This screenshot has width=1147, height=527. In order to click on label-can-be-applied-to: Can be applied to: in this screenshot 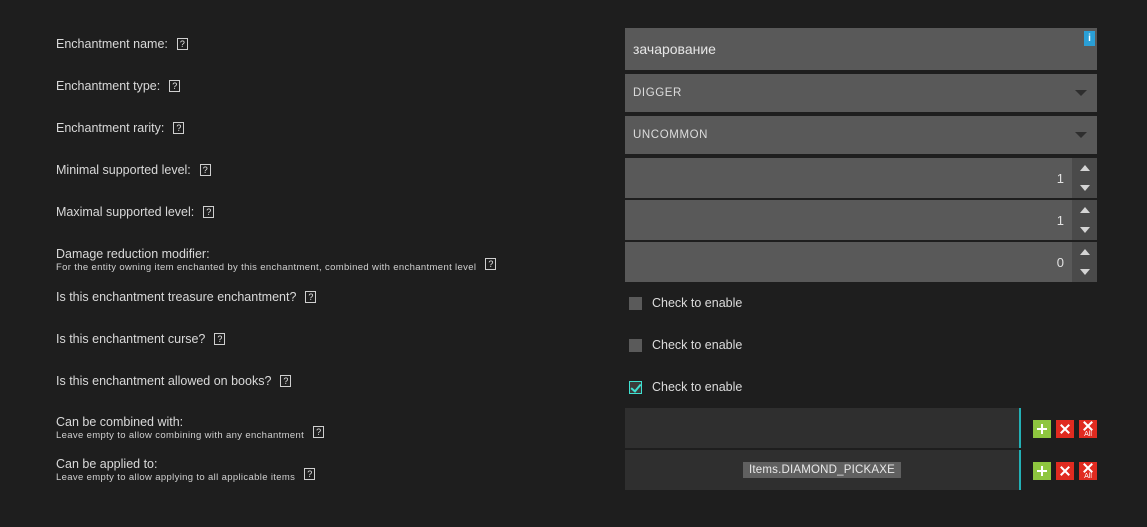, I will do `click(107, 464)`.